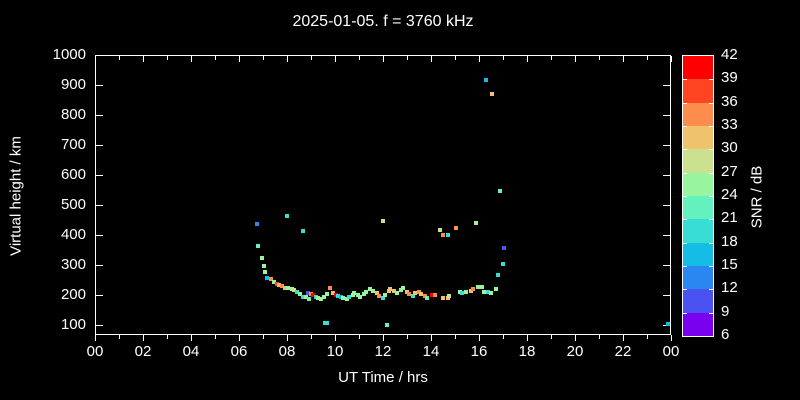 The image size is (800, 400). Describe the element at coordinates (575, 351) in the screenshot. I see `x-tick-label: 20` at that location.